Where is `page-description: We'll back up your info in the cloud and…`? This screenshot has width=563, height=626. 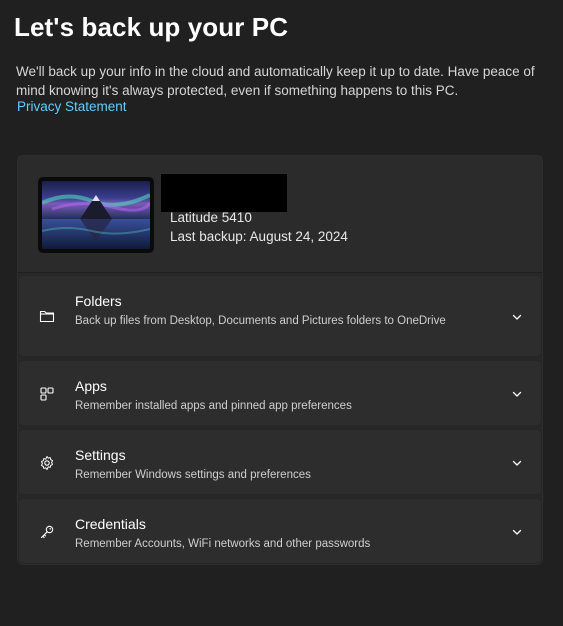 page-description: We'll back up your info in the cloud and… is located at coordinates (275, 81).